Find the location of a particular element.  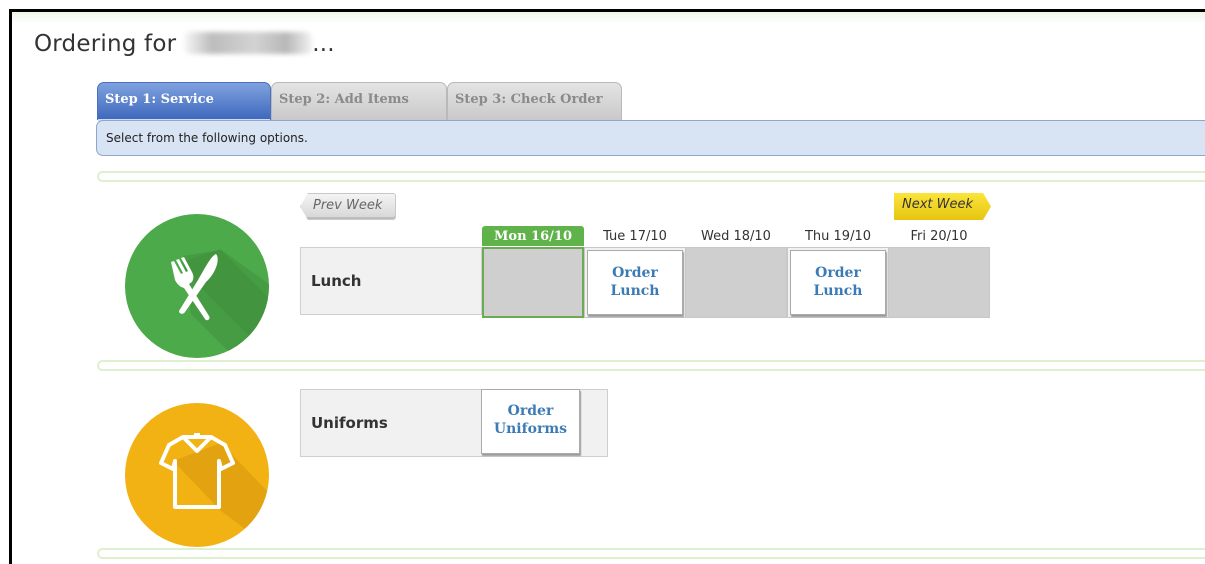

day-header-thu: Thu 19/10 is located at coordinates (837, 236).